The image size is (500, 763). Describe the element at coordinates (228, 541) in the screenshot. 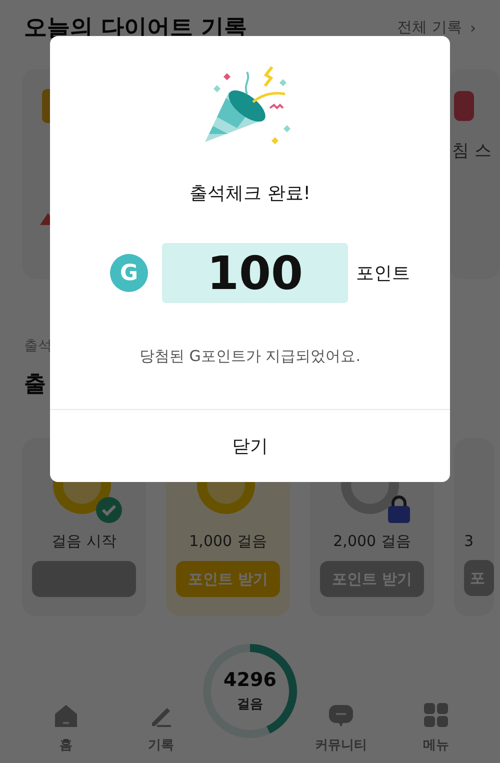

I see `step-label: 1,000 걸음` at that location.